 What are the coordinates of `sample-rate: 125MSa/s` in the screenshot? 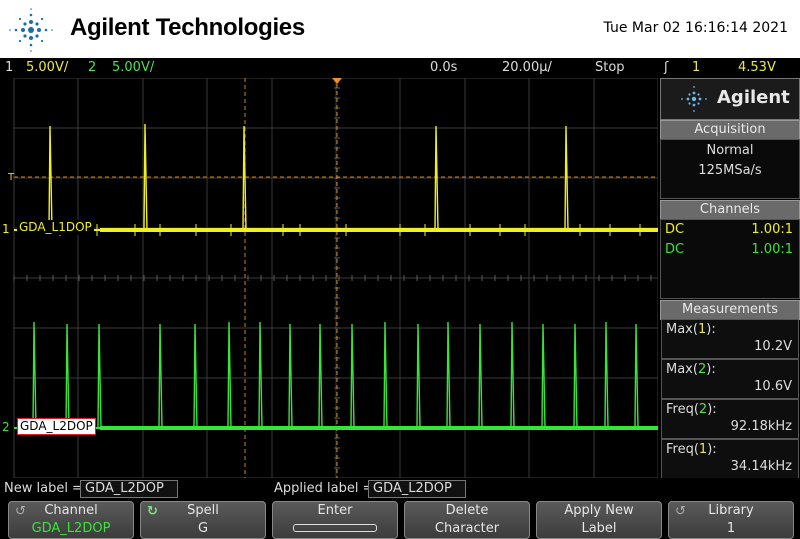 It's located at (730, 170).